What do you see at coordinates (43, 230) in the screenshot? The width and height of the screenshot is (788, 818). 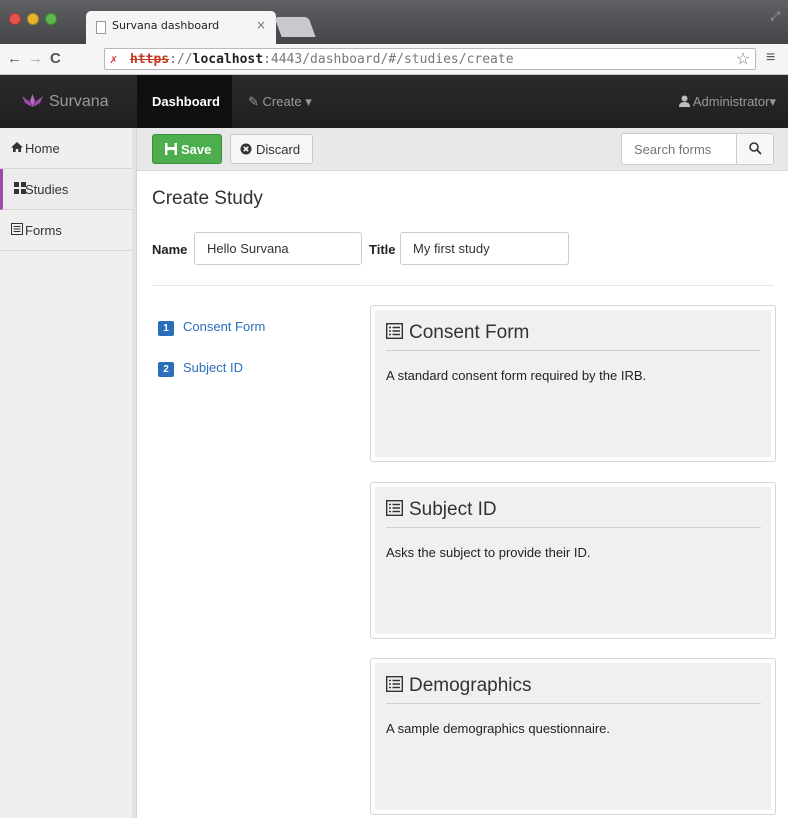 I see `sidebar-item-label: Forms` at bounding box center [43, 230].